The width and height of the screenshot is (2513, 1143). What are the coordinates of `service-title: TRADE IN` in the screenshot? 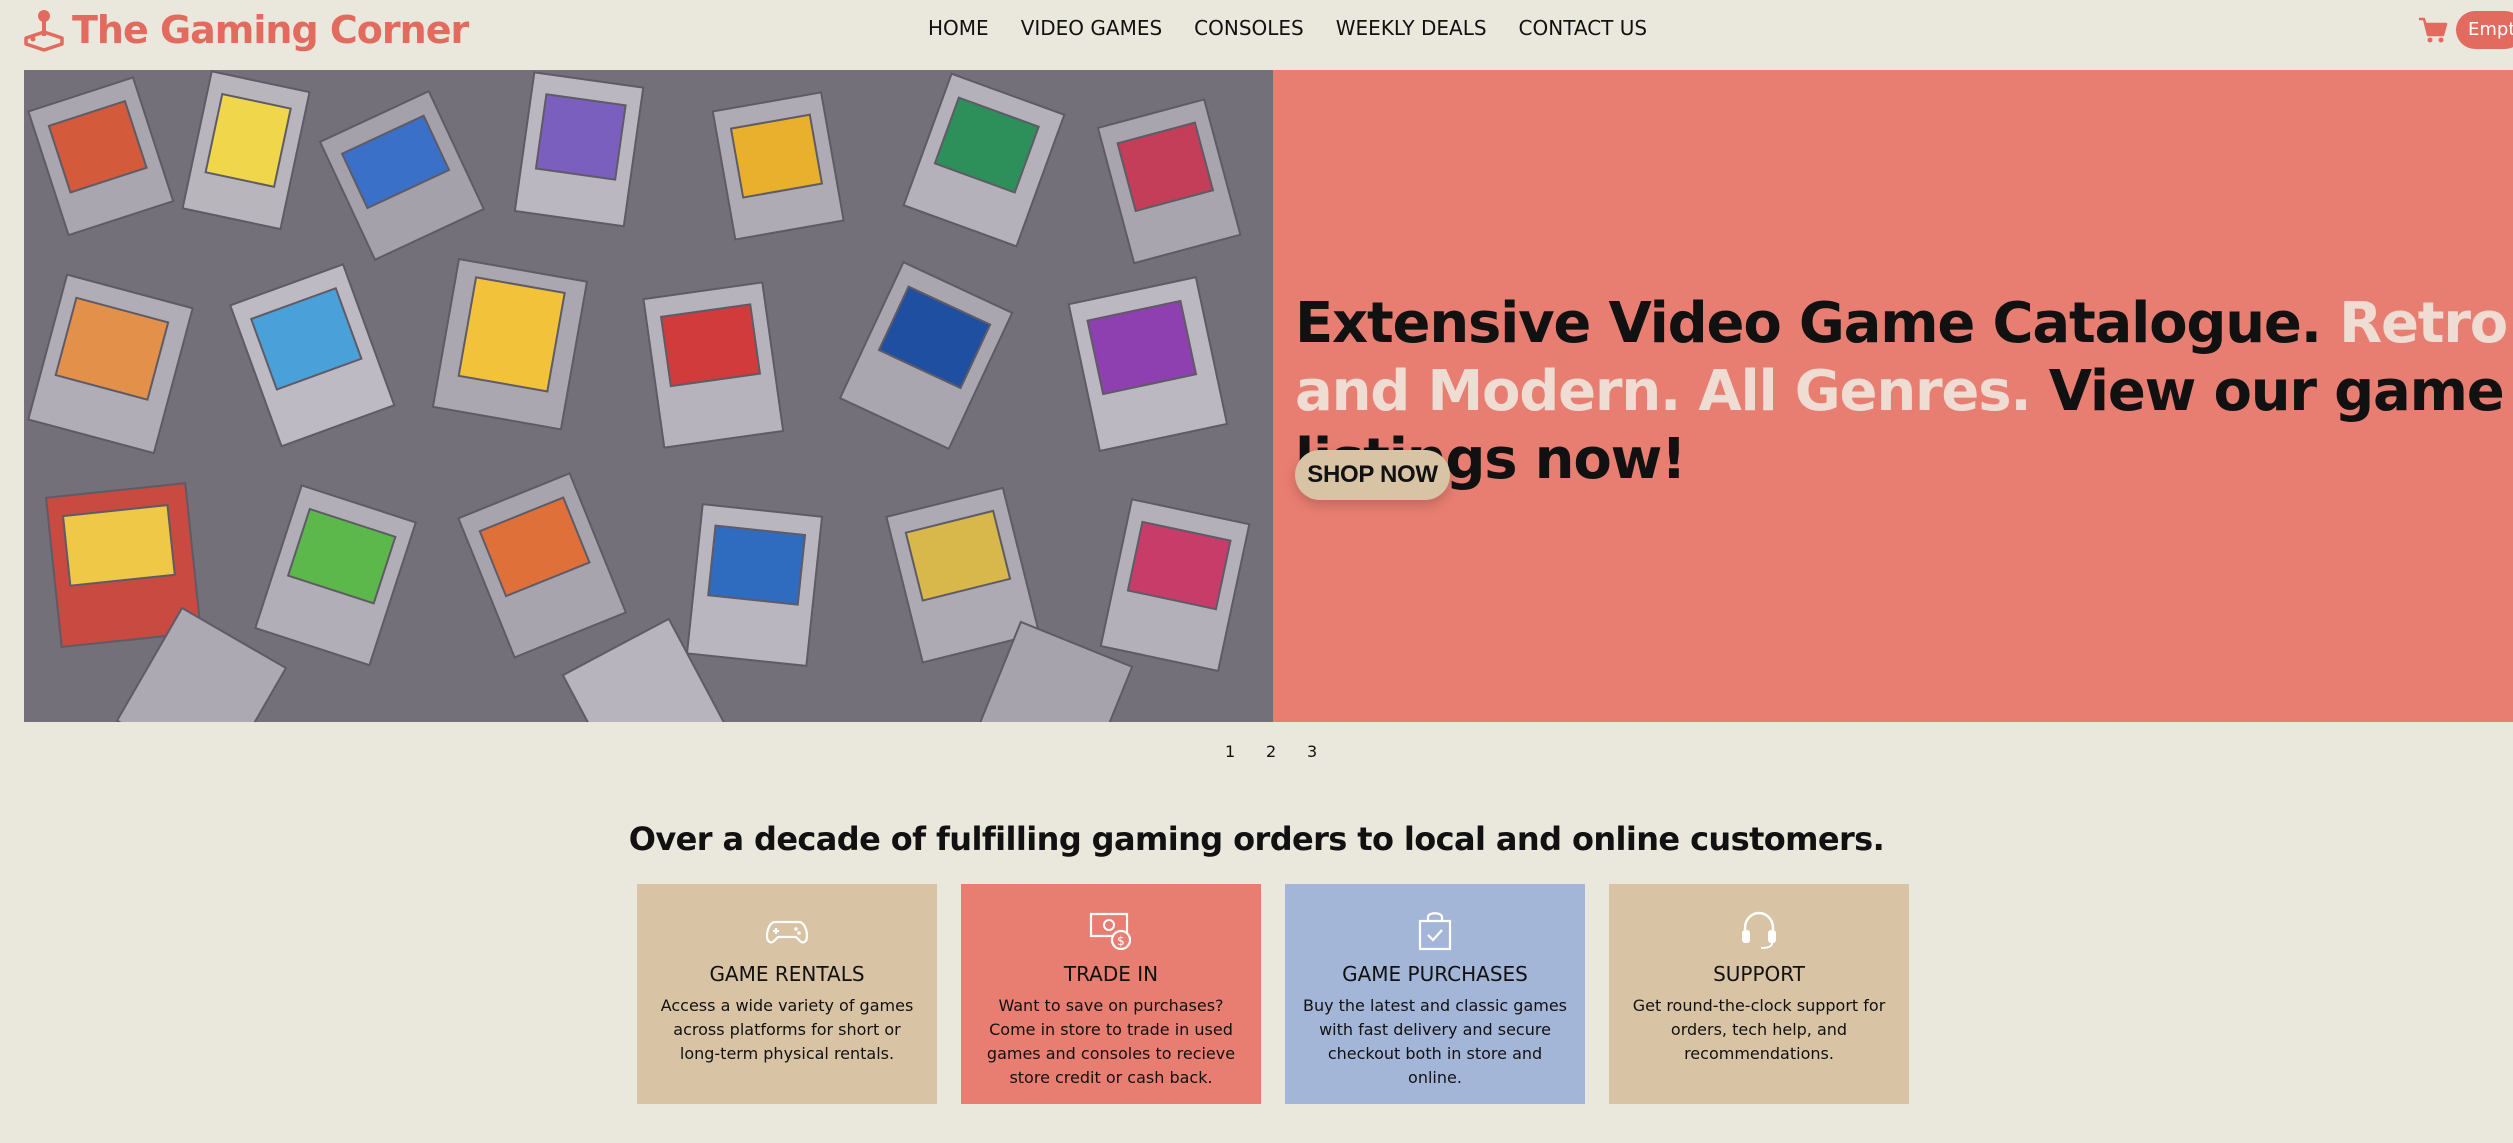 It's located at (1111, 974).